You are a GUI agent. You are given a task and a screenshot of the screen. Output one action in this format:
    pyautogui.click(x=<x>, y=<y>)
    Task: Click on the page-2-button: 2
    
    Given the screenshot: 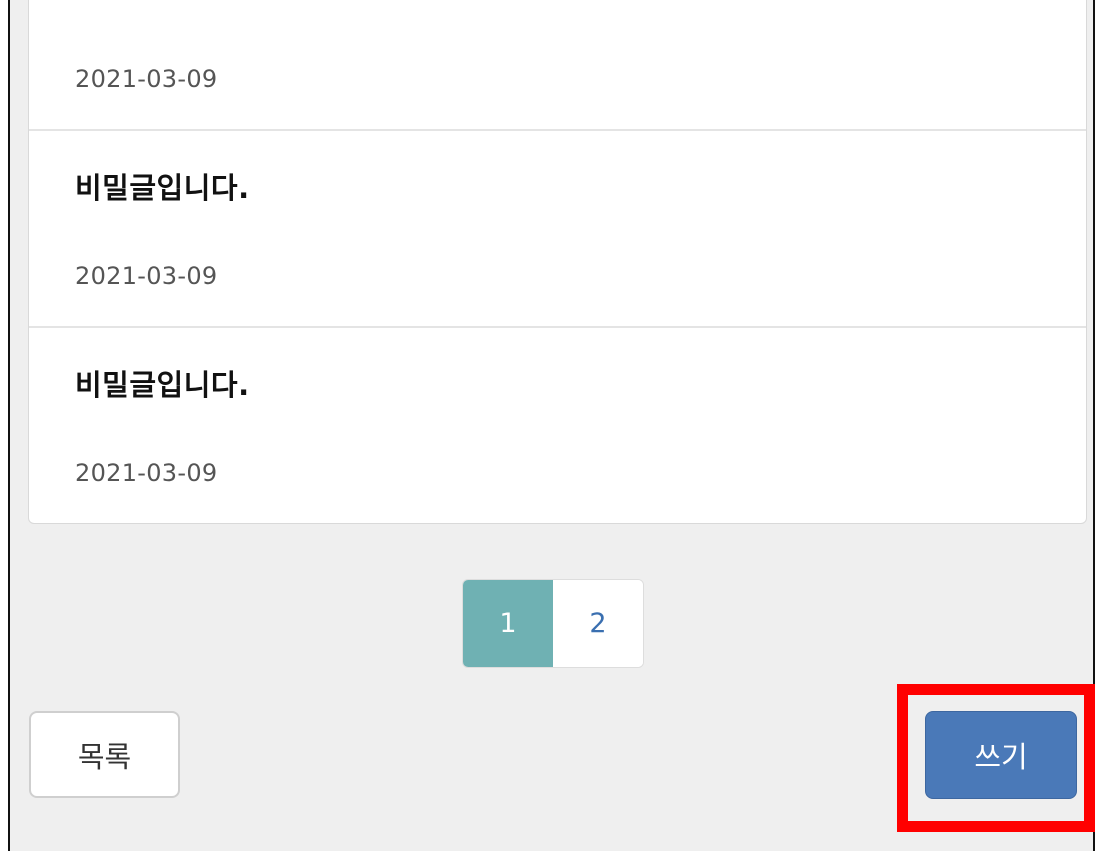 What is the action you would take?
    pyautogui.click(x=598, y=623)
    